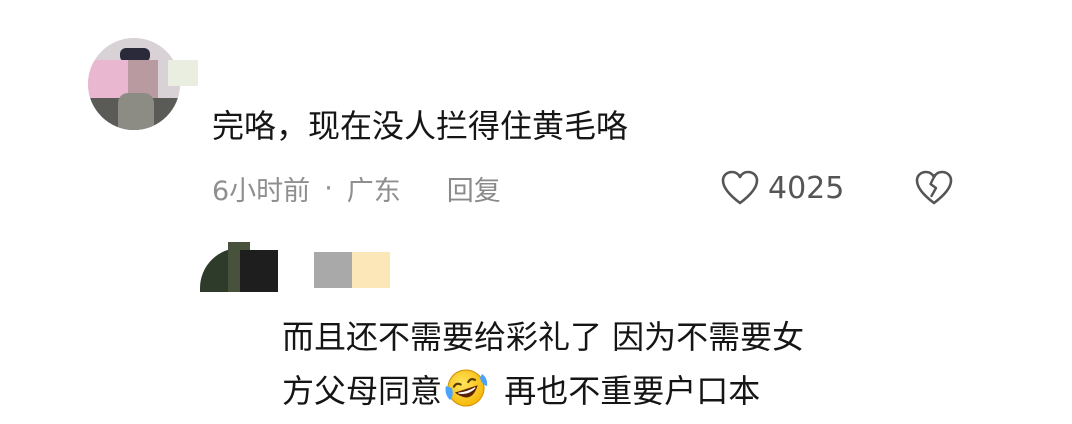 The image size is (1072, 424). Describe the element at coordinates (134, 84) in the screenshot. I see `avatar` at that location.